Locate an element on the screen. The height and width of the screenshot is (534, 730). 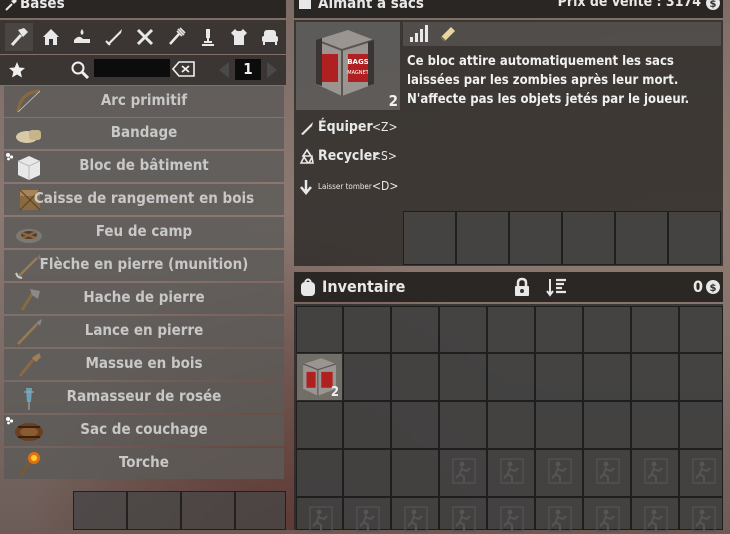
recipe-item: Hache de pierre is located at coordinates (144, 298).